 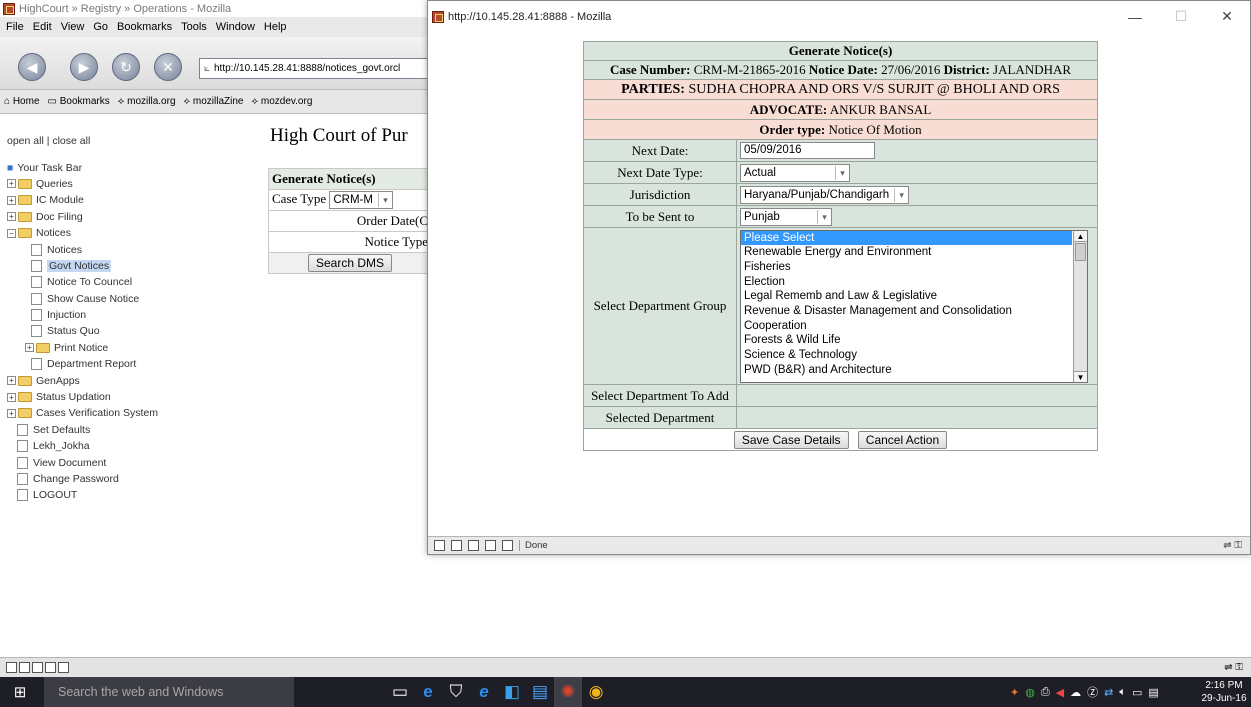 I want to click on menu-edit: Edit, so click(x=42, y=27).